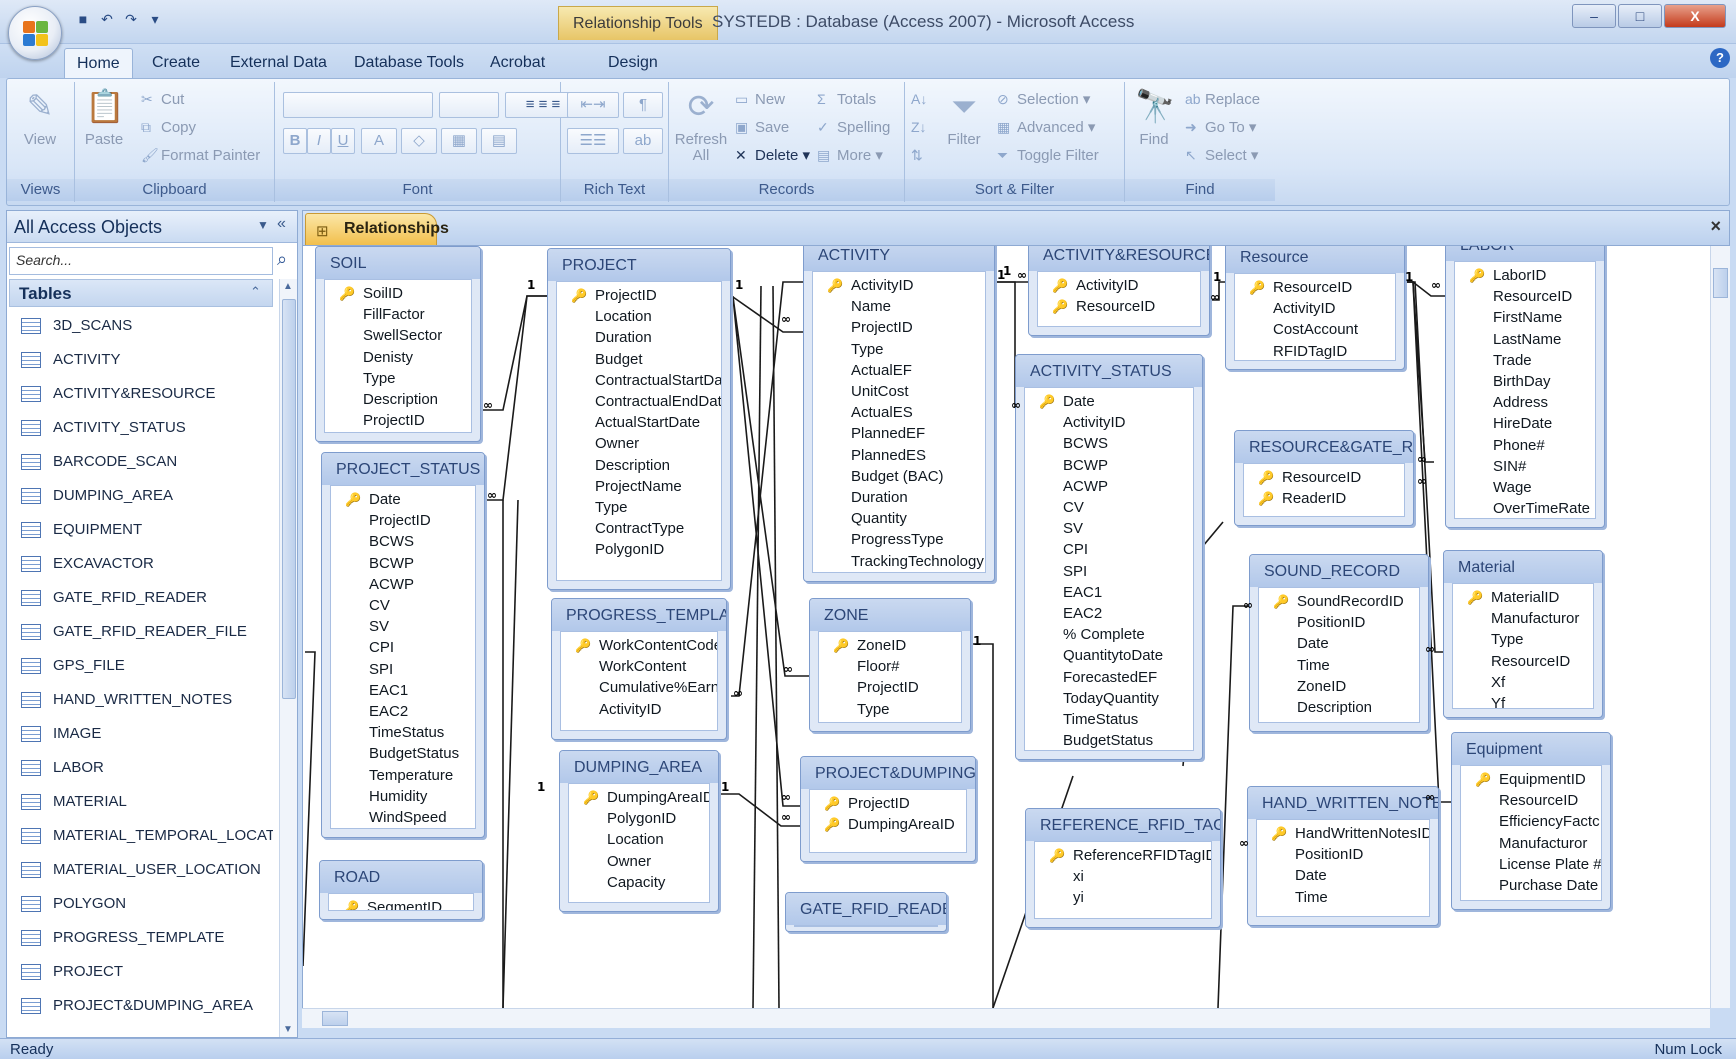 This screenshot has height=1059, width=1736. What do you see at coordinates (1119, 291) in the screenshot?
I see `relationship-table: ACTIVITY&RESOURCE 🔑 ActivityID 🔑 ResourceID` at bounding box center [1119, 291].